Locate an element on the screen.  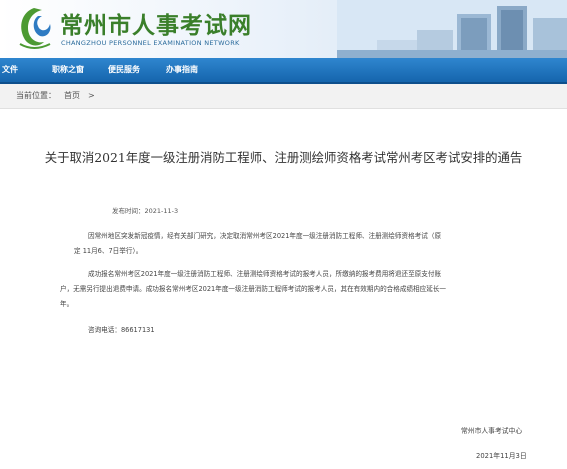
nav-item-files: 文件 is located at coordinates (10, 70).